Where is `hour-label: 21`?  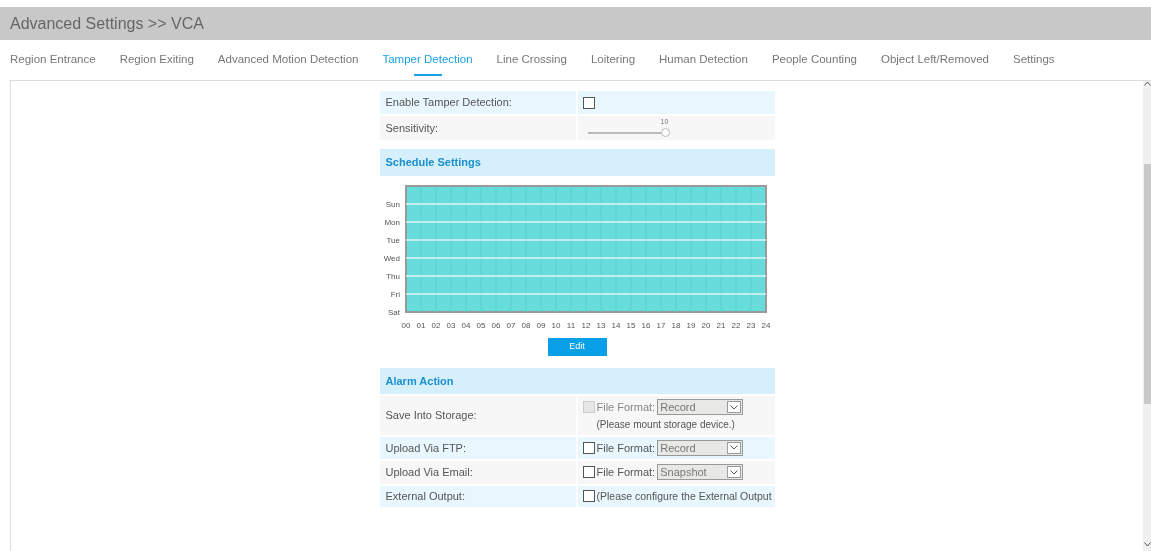
hour-label: 21 is located at coordinates (720, 325).